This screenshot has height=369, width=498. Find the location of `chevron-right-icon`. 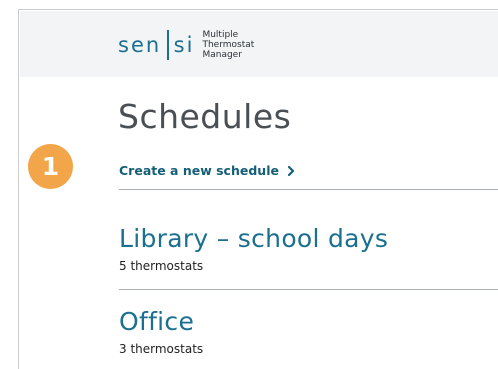

chevron-right-icon is located at coordinates (291, 171).